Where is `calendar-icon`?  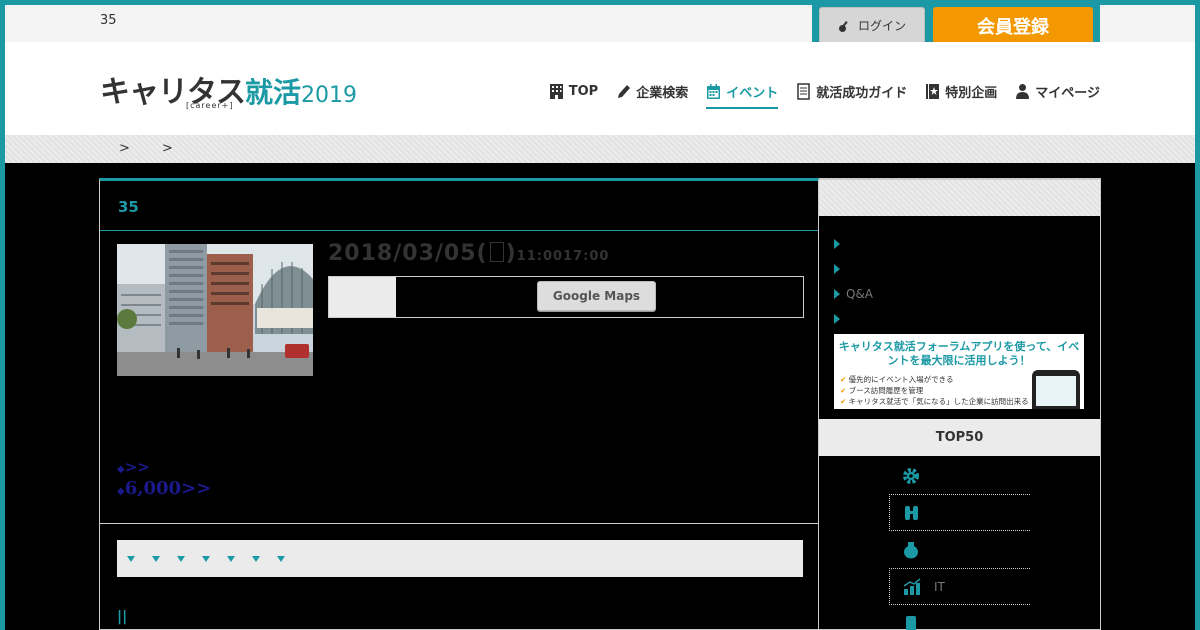 calendar-icon is located at coordinates (714, 91).